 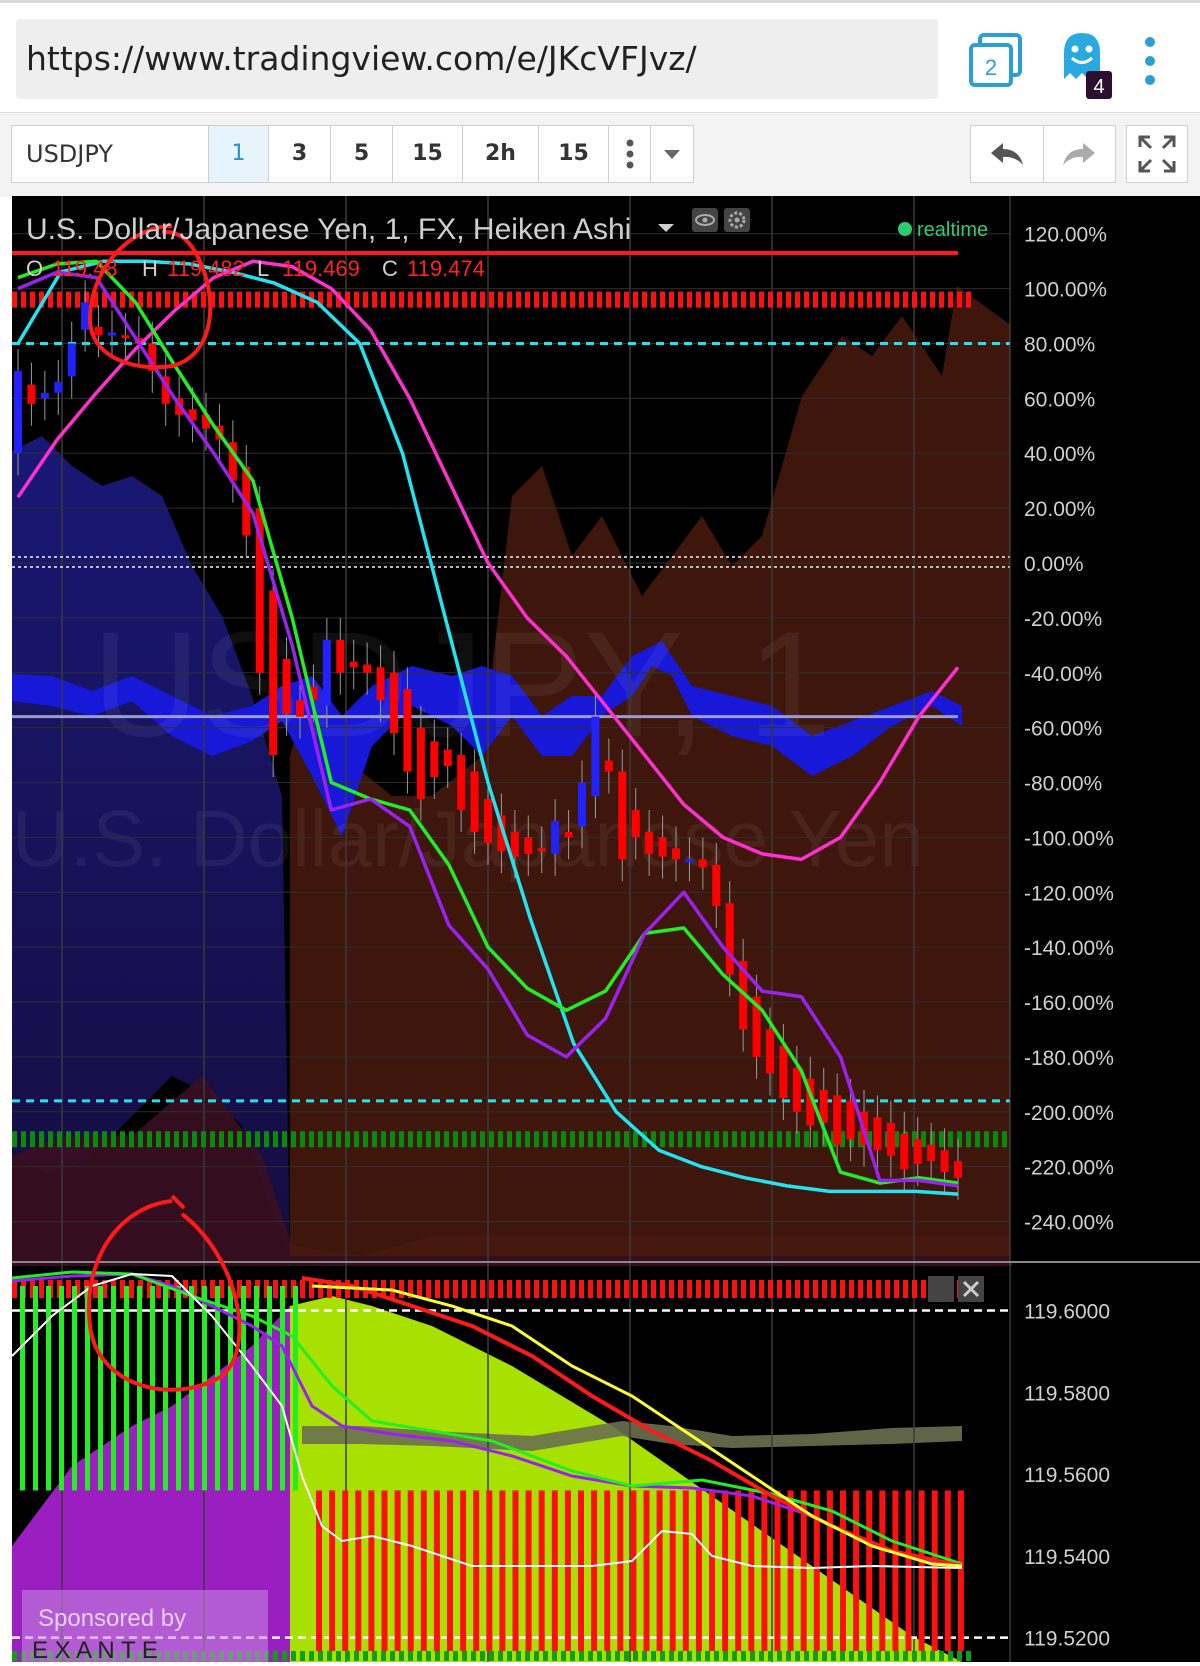 What do you see at coordinates (446, 268) in the screenshot?
I see `ohlc-close-value: 119.474` at bounding box center [446, 268].